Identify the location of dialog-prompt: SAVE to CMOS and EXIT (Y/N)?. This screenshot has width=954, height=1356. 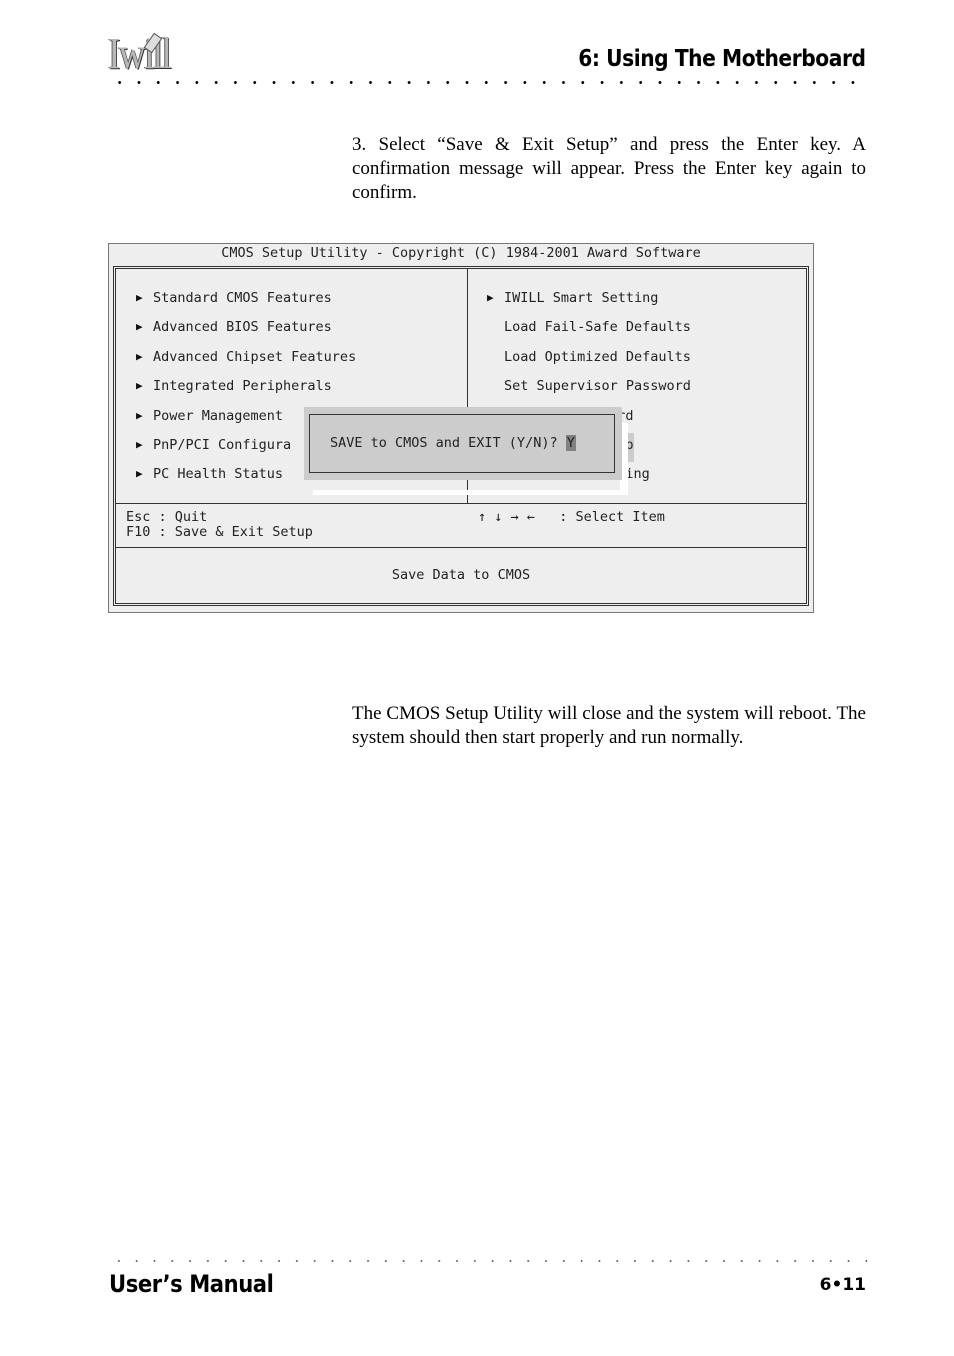
(448, 443).